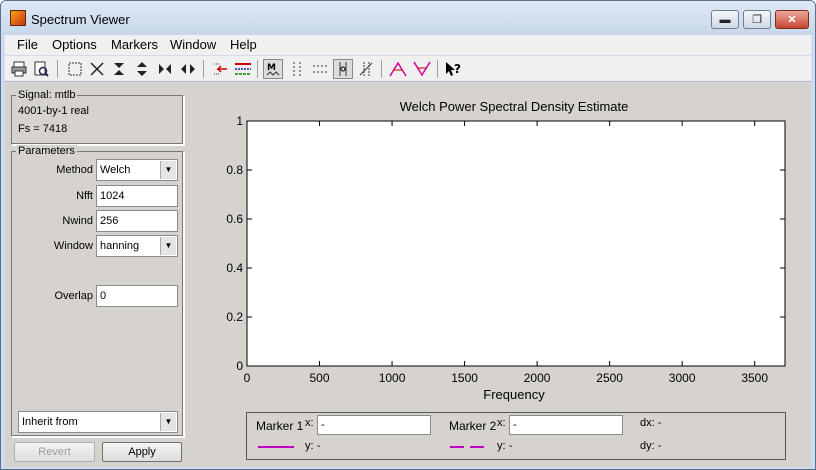 The height and width of the screenshot is (470, 816). Describe the element at coordinates (193, 44) in the screenshot. I see `menu-window: Window` at that location.